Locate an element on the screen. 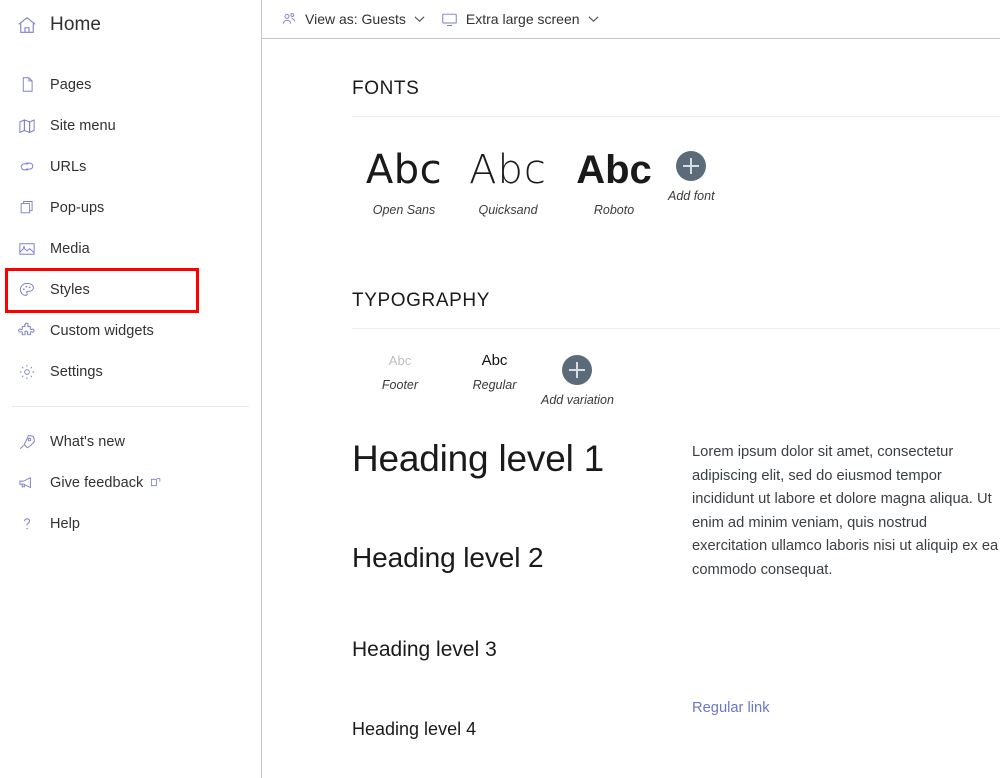 The height and width of the screenshot is (778, 1000). puzzle-icon is located at coordinates (27, 331).